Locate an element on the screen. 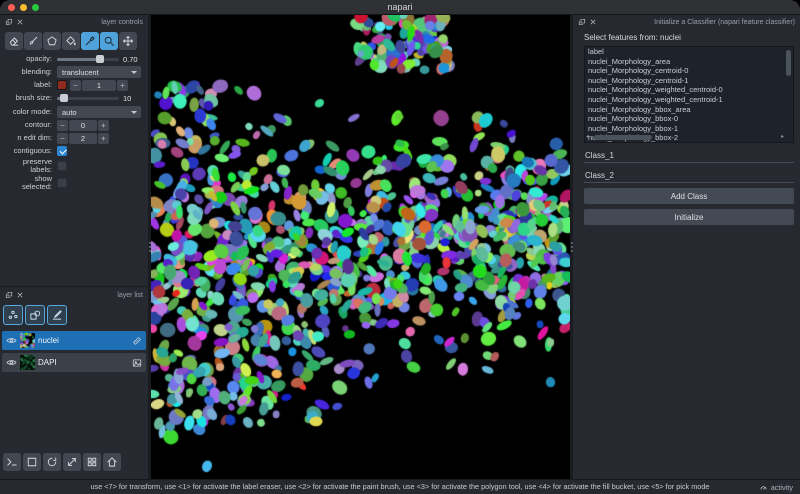 This screenshot has width=800, height=494. feature-item: nuclei_Morphology_centroid-1 is located at coordinates (685, 81).